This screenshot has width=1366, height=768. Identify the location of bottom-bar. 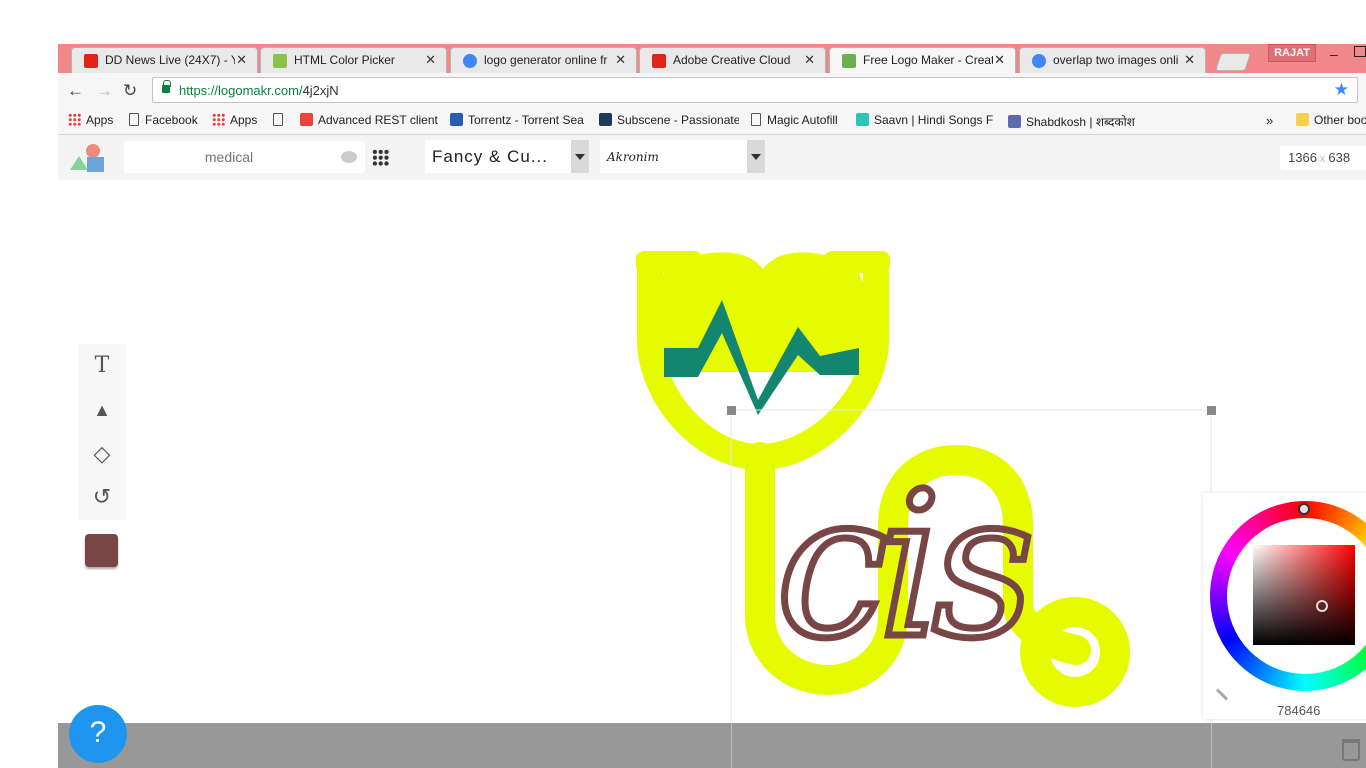
(712, 745).